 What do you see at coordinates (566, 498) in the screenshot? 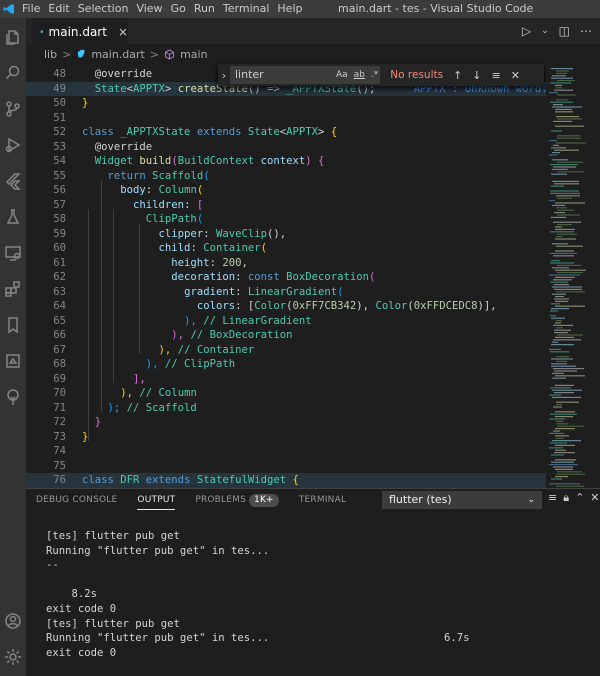
I see `lock-scroll-icon: 🔒︎` at bounding box center [566, 498].